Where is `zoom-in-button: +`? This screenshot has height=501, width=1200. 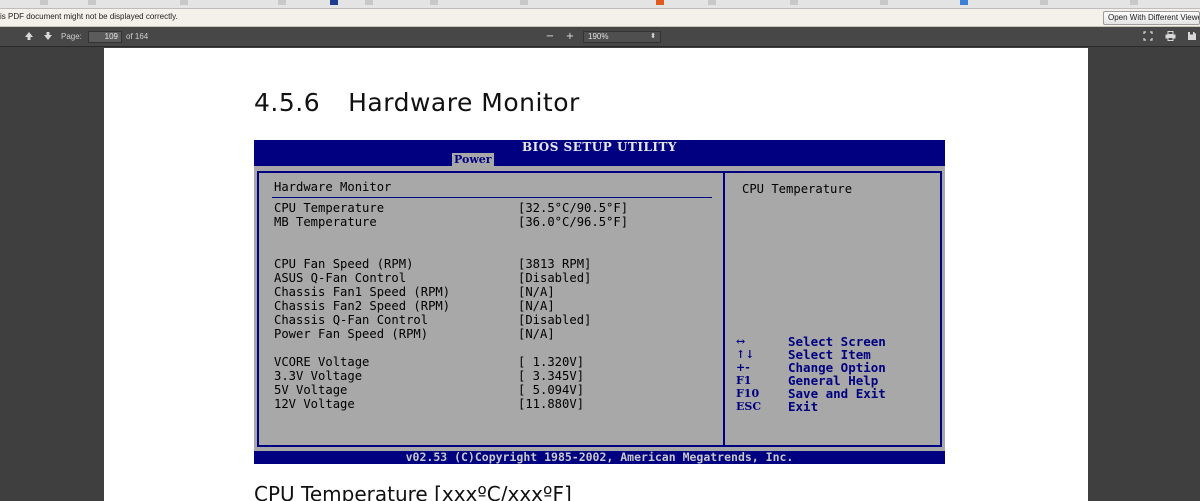
zoom-in-button: + is located at coordinates (570, 37).